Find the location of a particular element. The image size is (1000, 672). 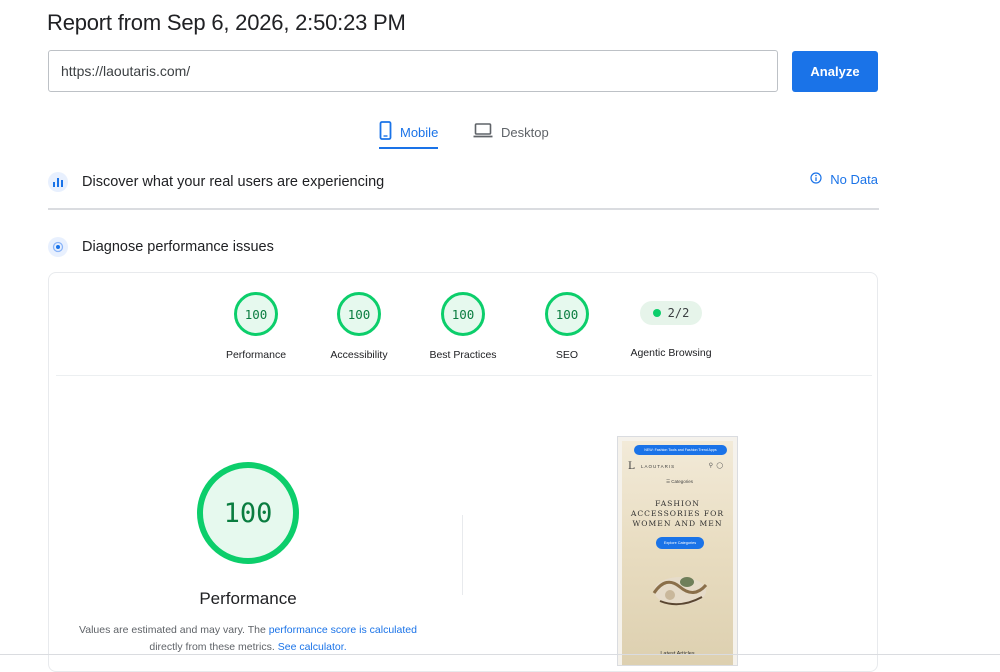

screenshot-brand: LAOUTARIS is located at coordinates (658, 466).